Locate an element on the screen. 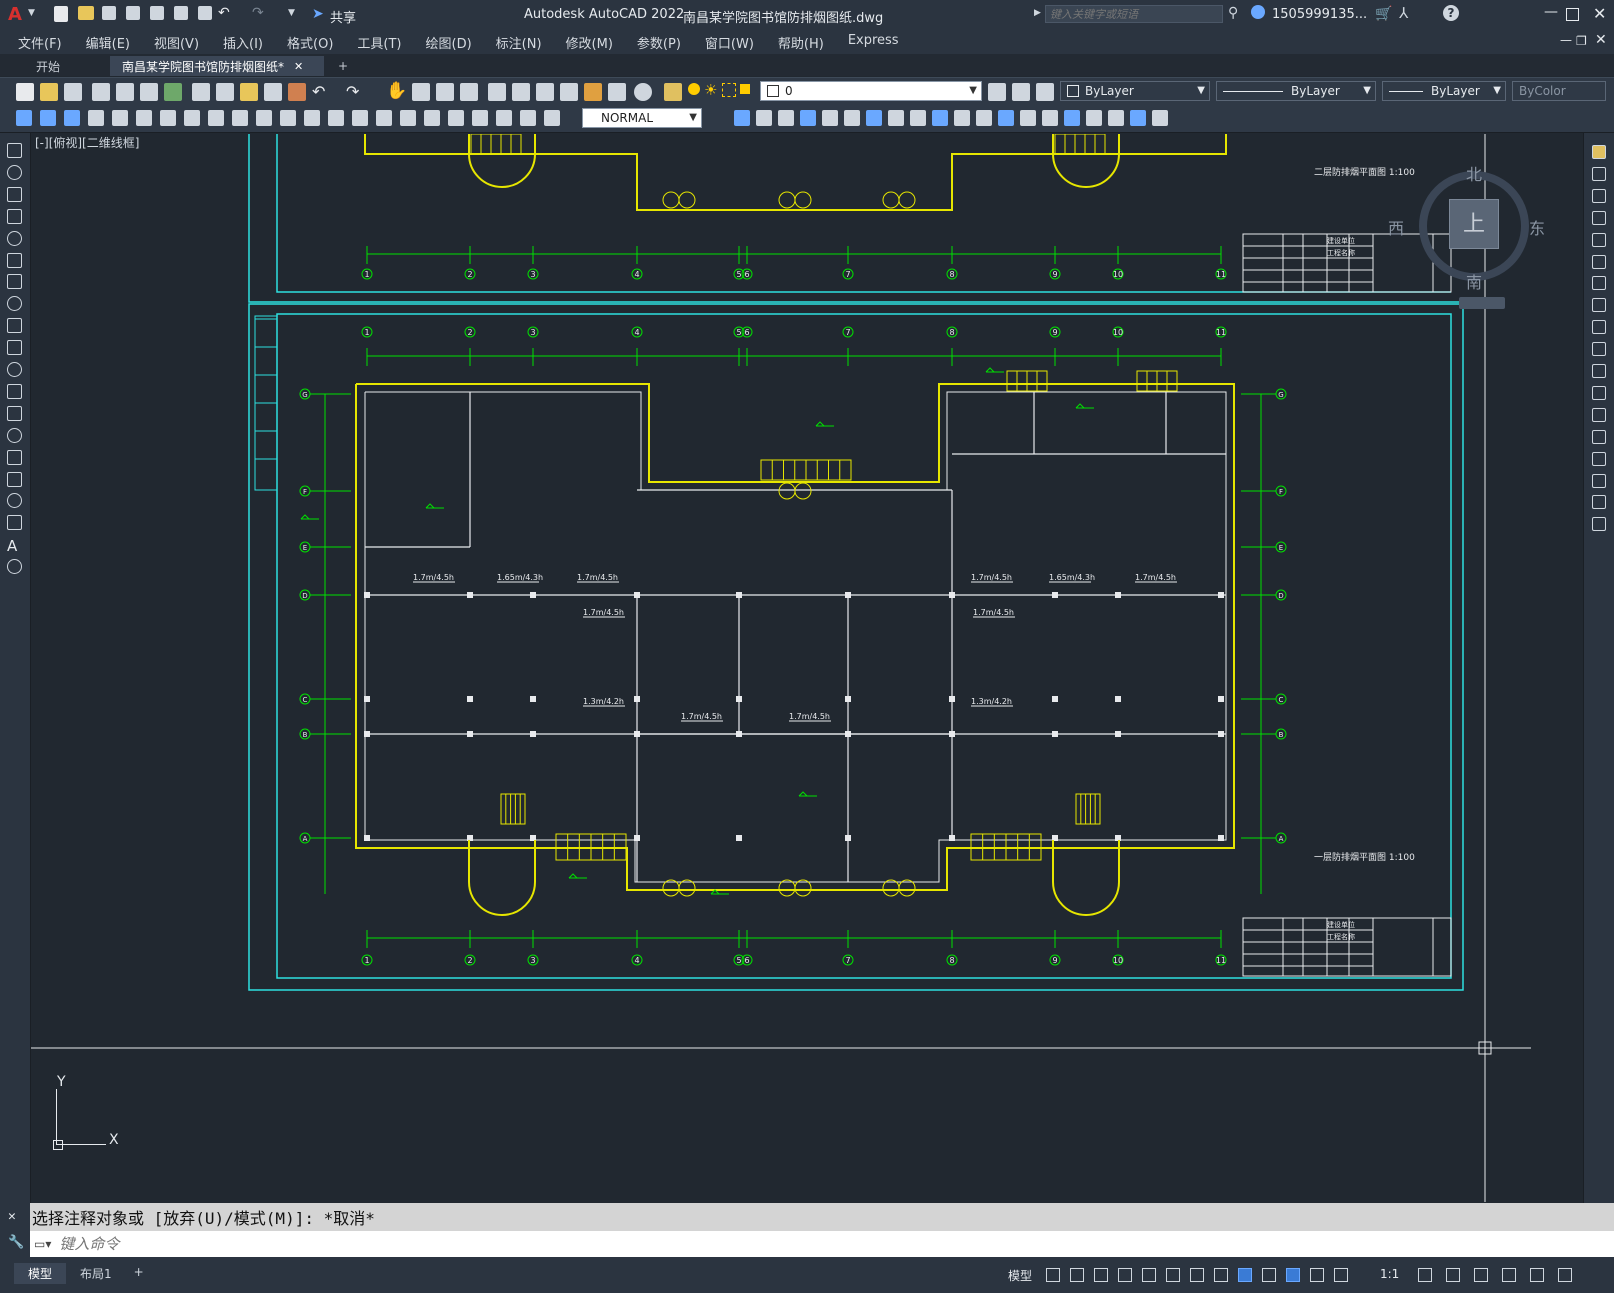 This screenshot has height=1293, width=1614. dim-radius-icon is located at coordinates (120, 118).